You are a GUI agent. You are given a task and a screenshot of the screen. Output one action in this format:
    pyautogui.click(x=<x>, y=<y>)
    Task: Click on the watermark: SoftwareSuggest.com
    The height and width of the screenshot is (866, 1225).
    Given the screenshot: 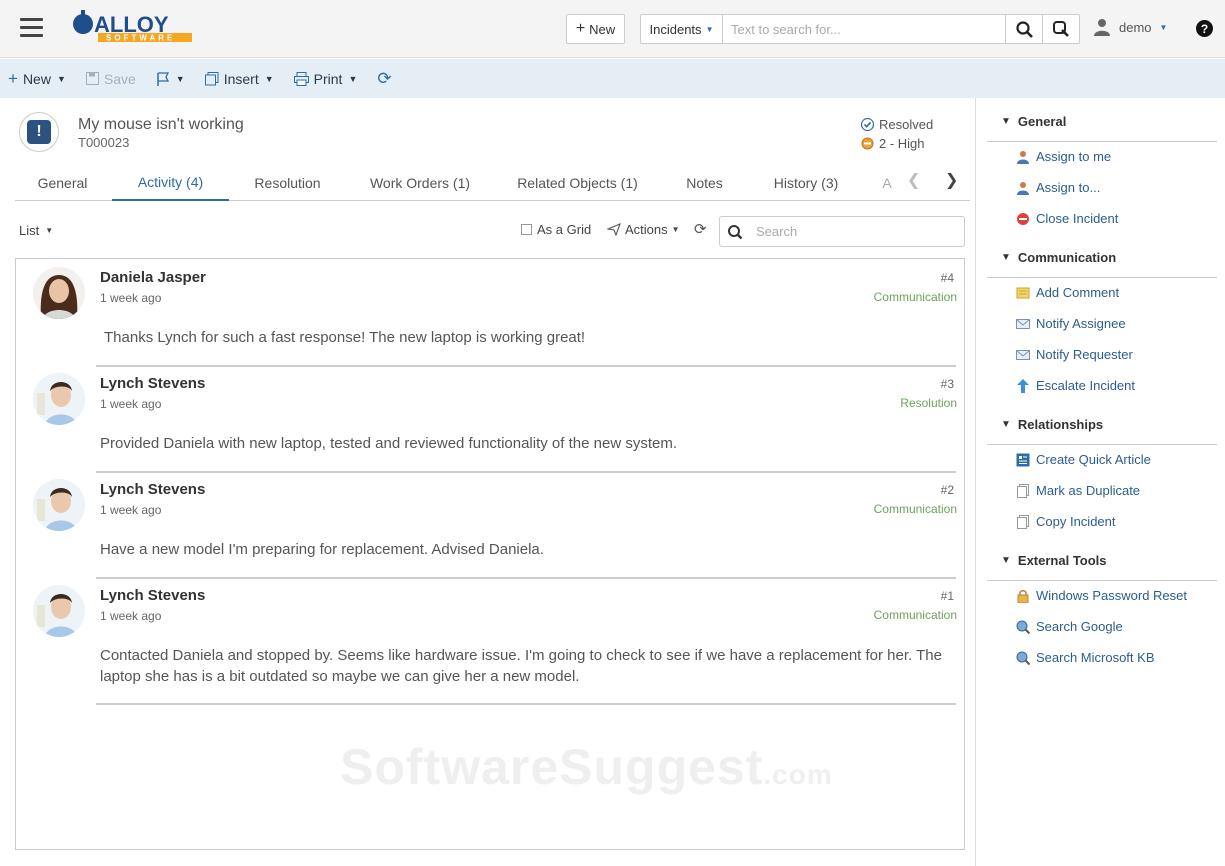 What is the action you would take?
    pyautogui.click(x=586, y=767)
    